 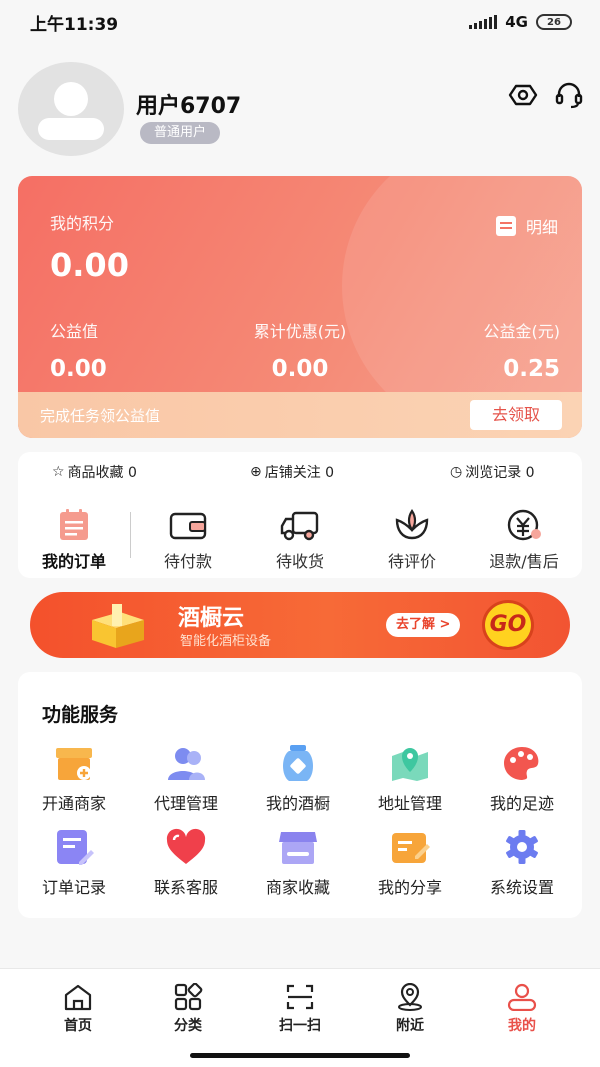 I want to click on username: 用户6707, so click(x=189, y=106).